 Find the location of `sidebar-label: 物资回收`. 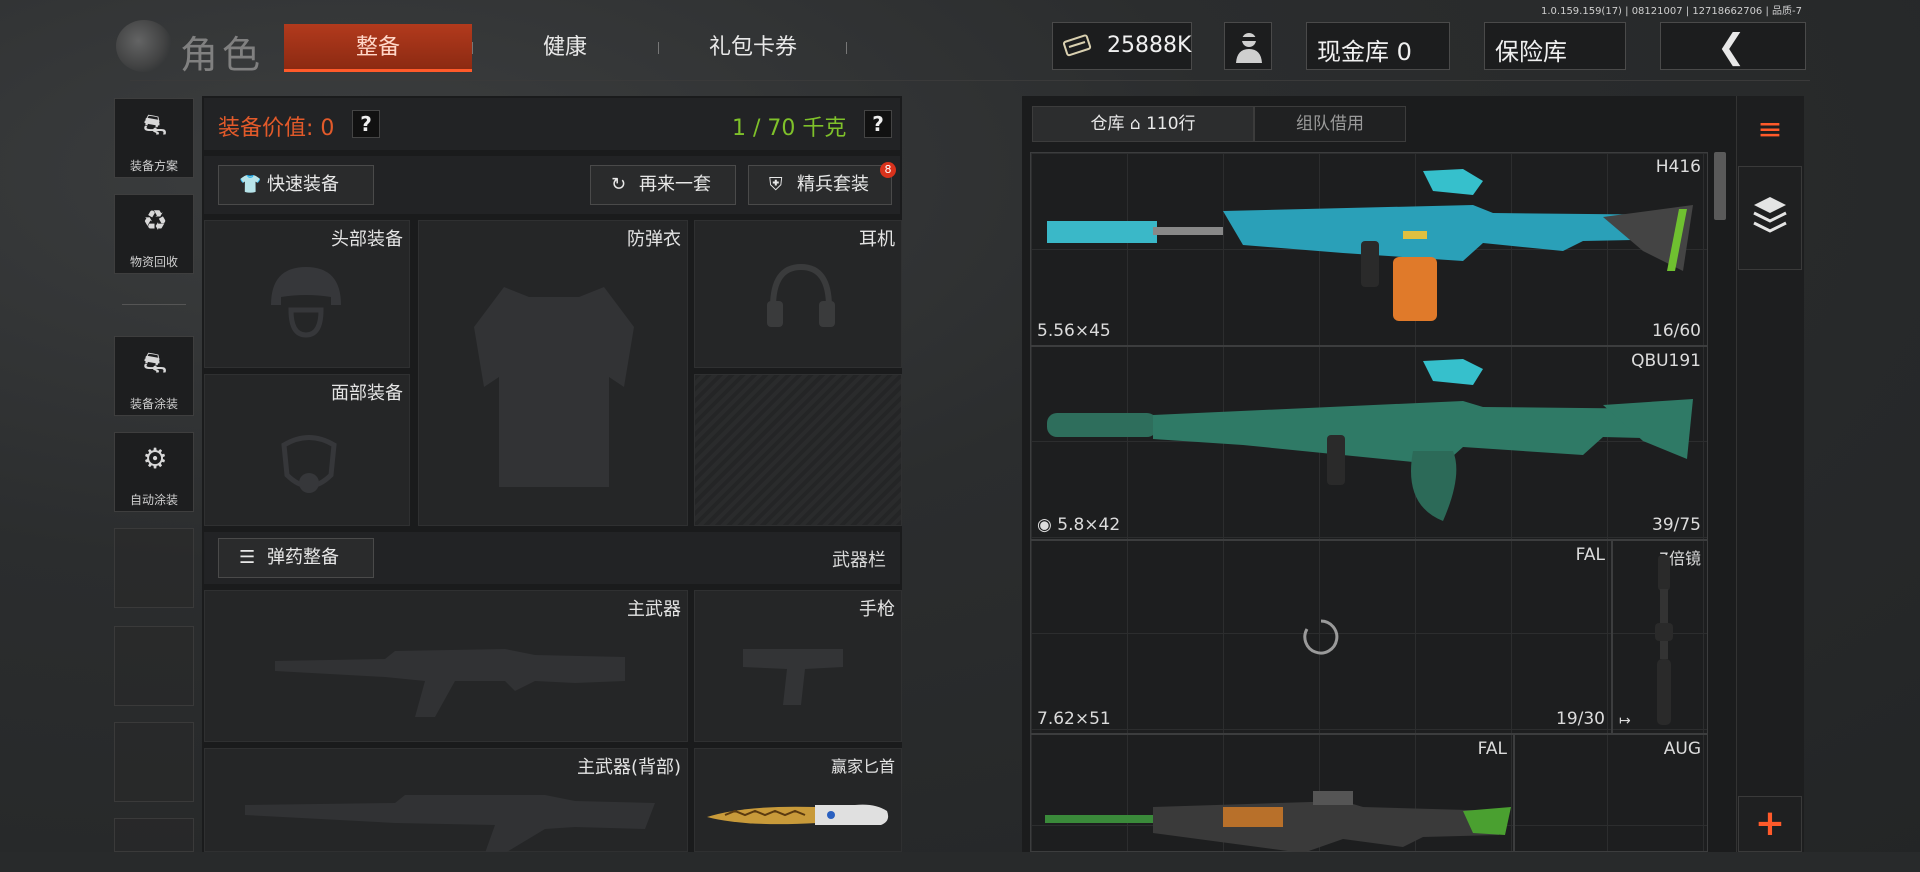

sidebar-label: 物资回收 is located at coordinates (153, 262).